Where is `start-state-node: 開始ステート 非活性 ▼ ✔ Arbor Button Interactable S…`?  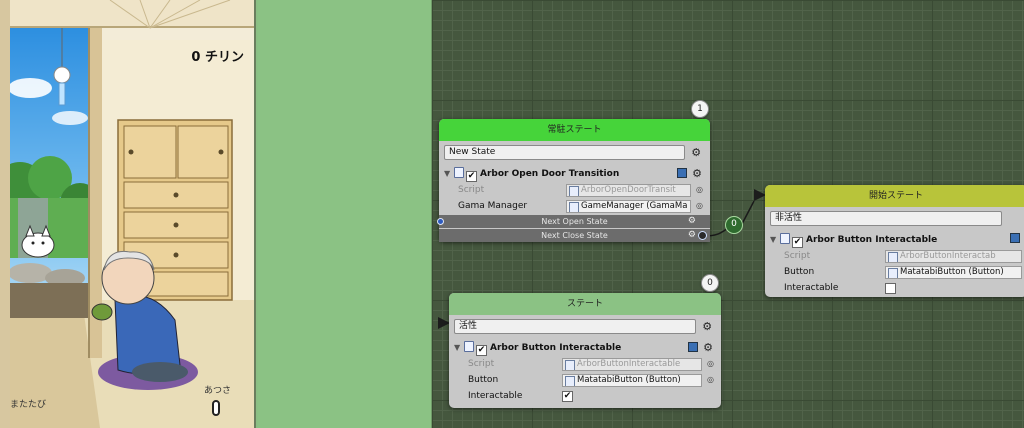 start-state-node: 開始ステート 非活性 ▼ ✔ Arbor Button Interactable S… is located at coordinates (894, 241).